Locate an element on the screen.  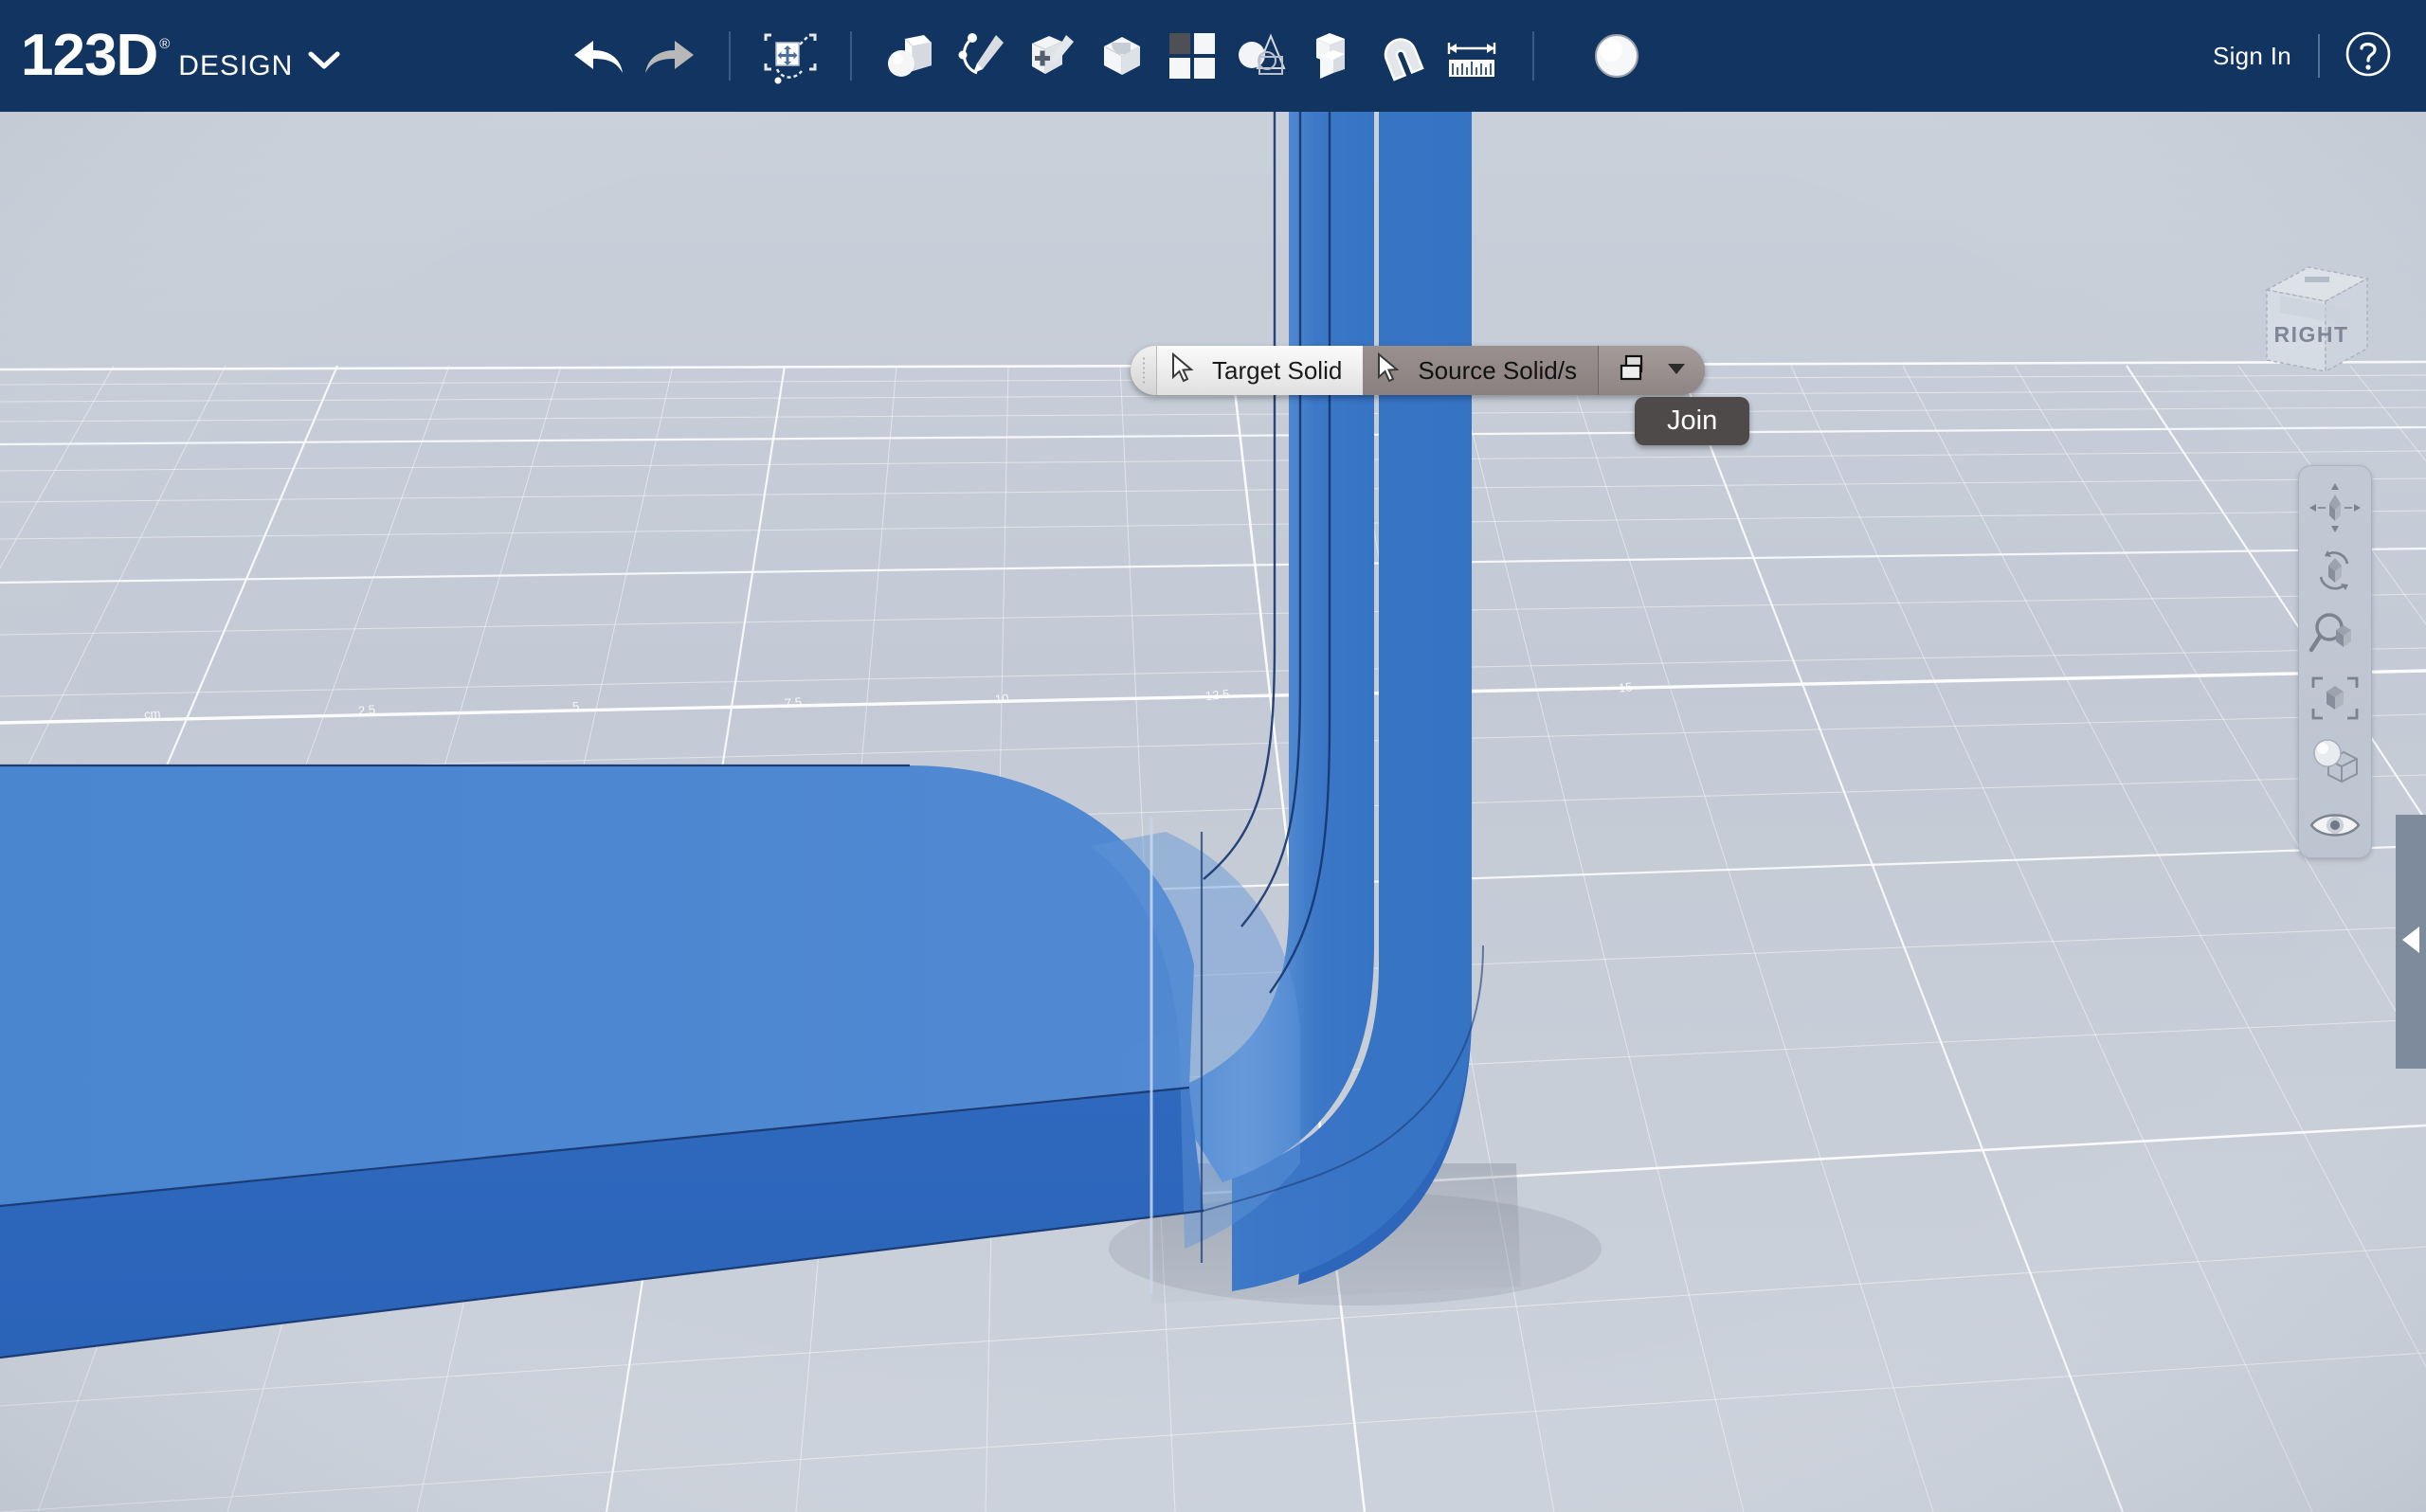
logo-text-main: 123D is located at coordinates (89, 55).